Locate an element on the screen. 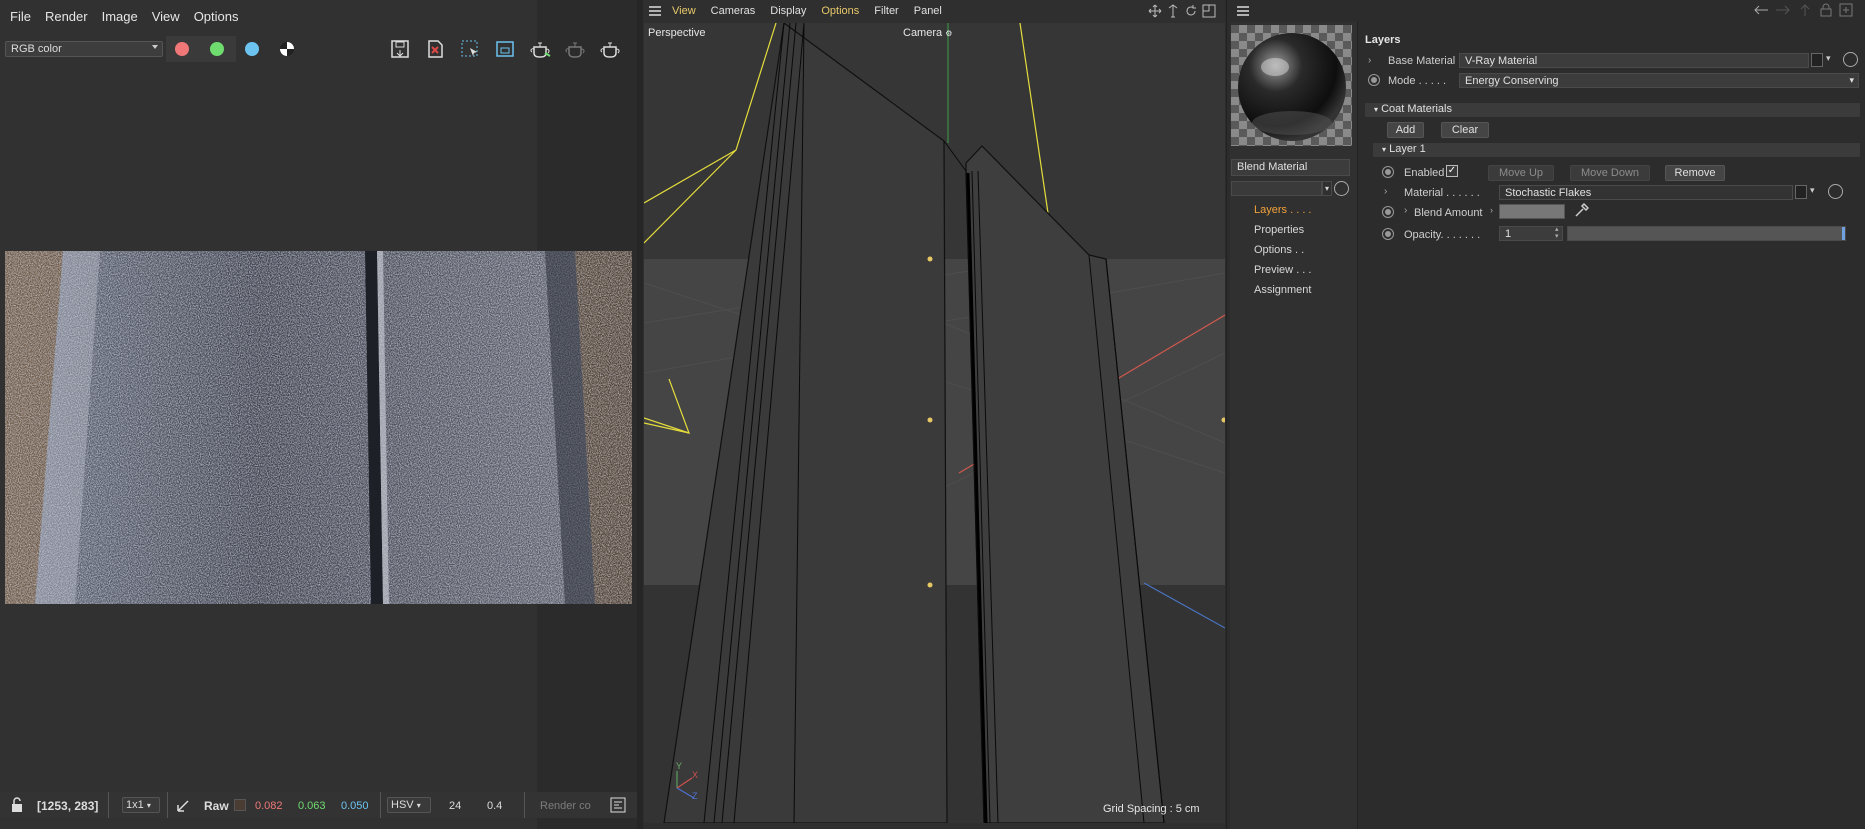 The height and width of the screenshot is (829, 1865). menu-file: File is located at coordinates (20, 16).